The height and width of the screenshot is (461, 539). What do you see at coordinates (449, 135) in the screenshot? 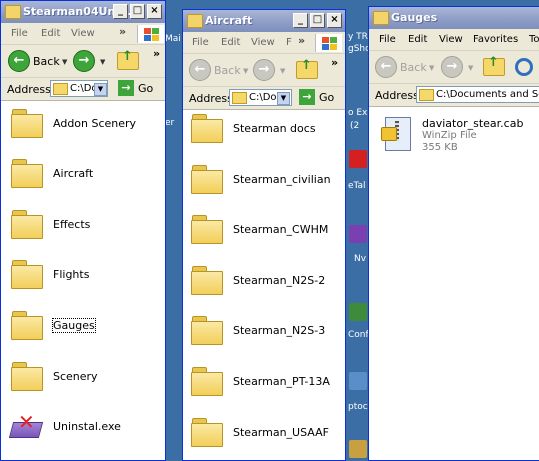
I see `file-type: WinZip File` at bounding box center [449, 135].